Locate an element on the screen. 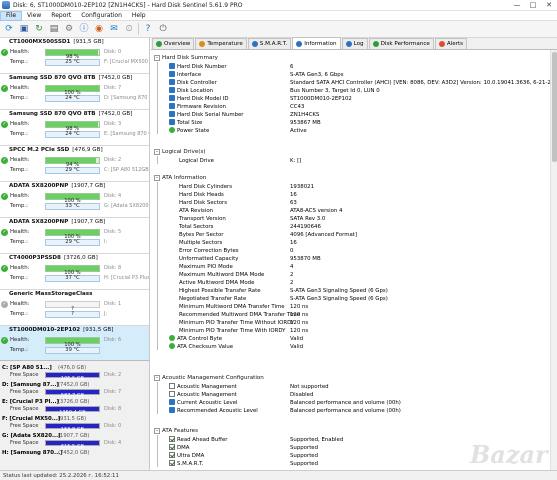 The height and width of the screenshot is (480, 557). info-key: DMA is located at coordinates (179, 448).